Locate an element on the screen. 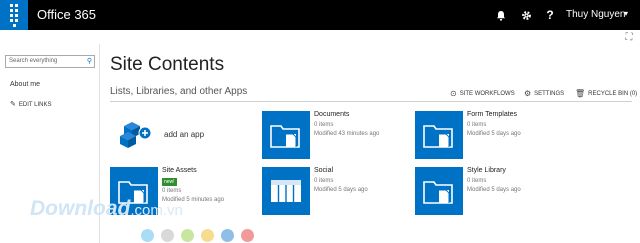  brand-title: Office 365 is located at coordinates (66, 14).